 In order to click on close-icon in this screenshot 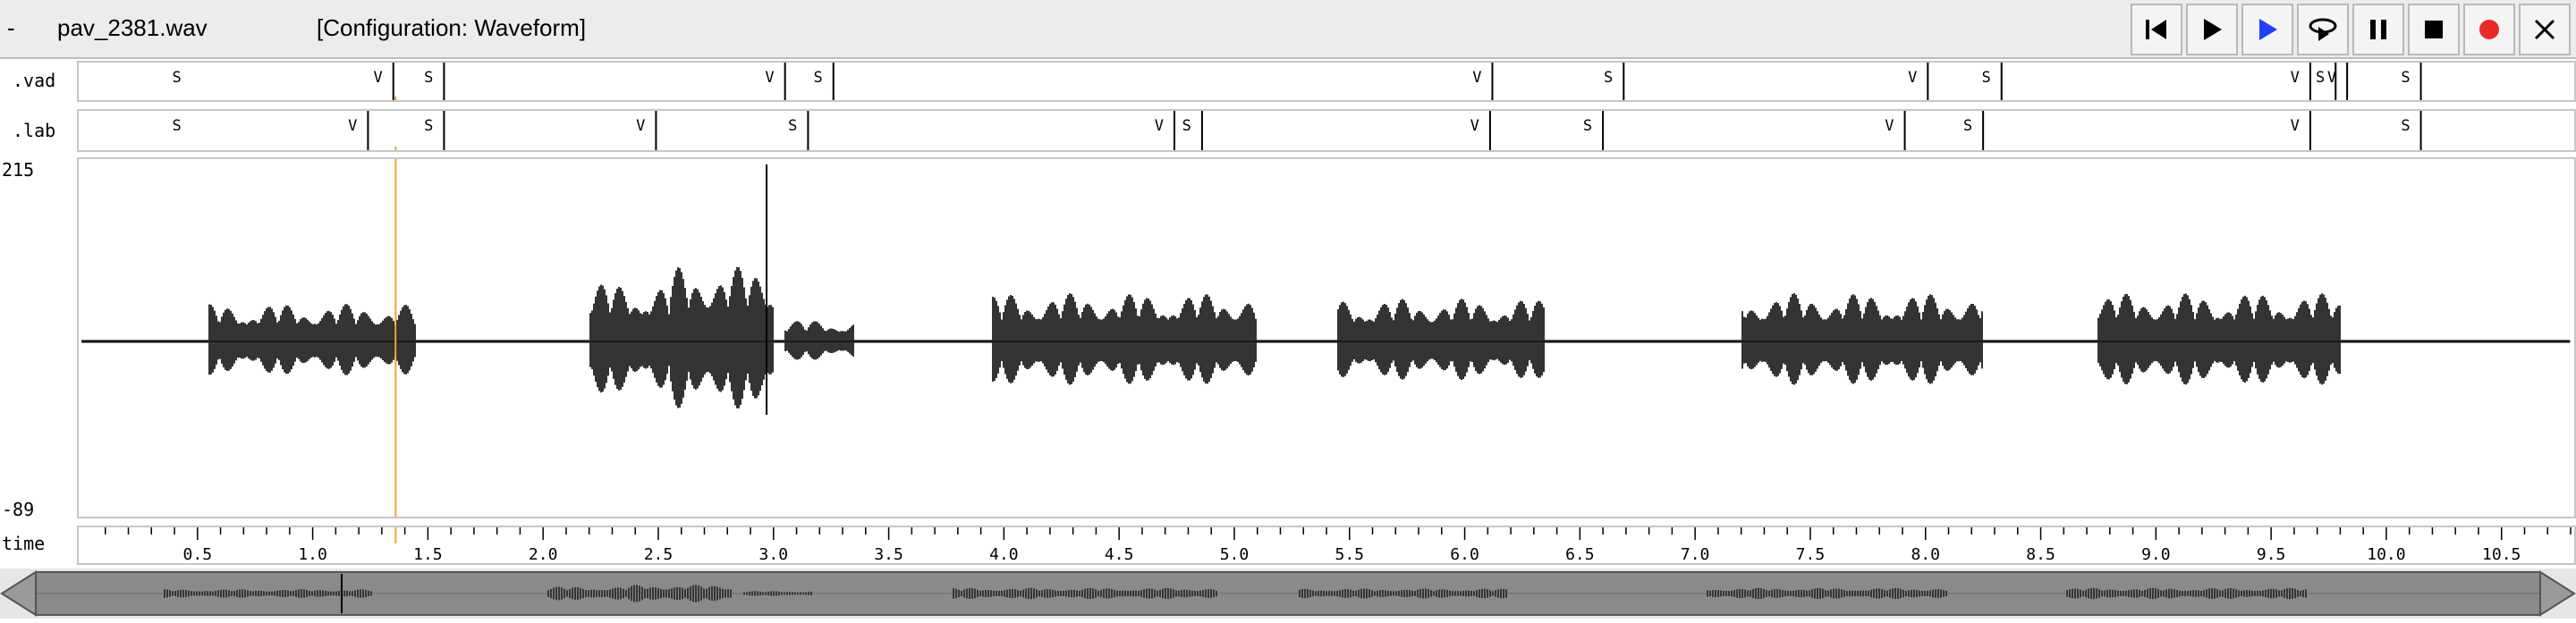, I will do `click(2544, 29)`.